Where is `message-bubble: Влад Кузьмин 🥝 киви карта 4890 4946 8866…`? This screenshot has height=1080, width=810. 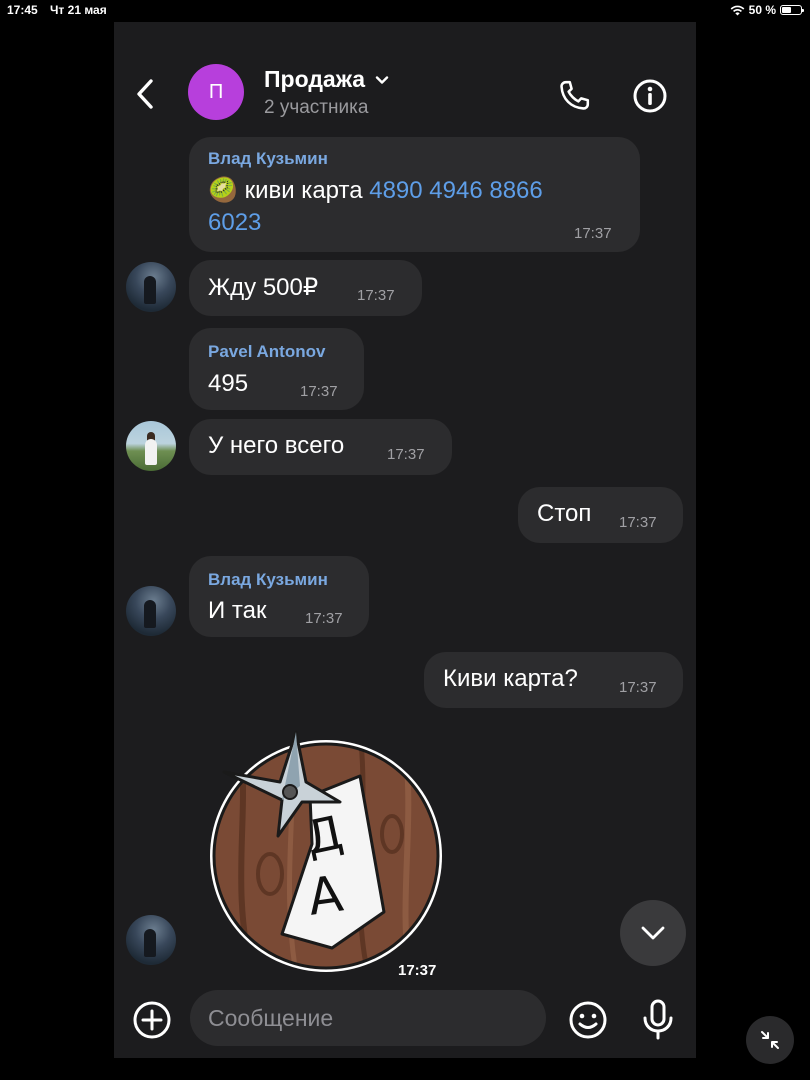
message-bubble: Влад Кузьмин 🥝 киви карта 4890 4946 8866… is located at coordinates (414, 194).